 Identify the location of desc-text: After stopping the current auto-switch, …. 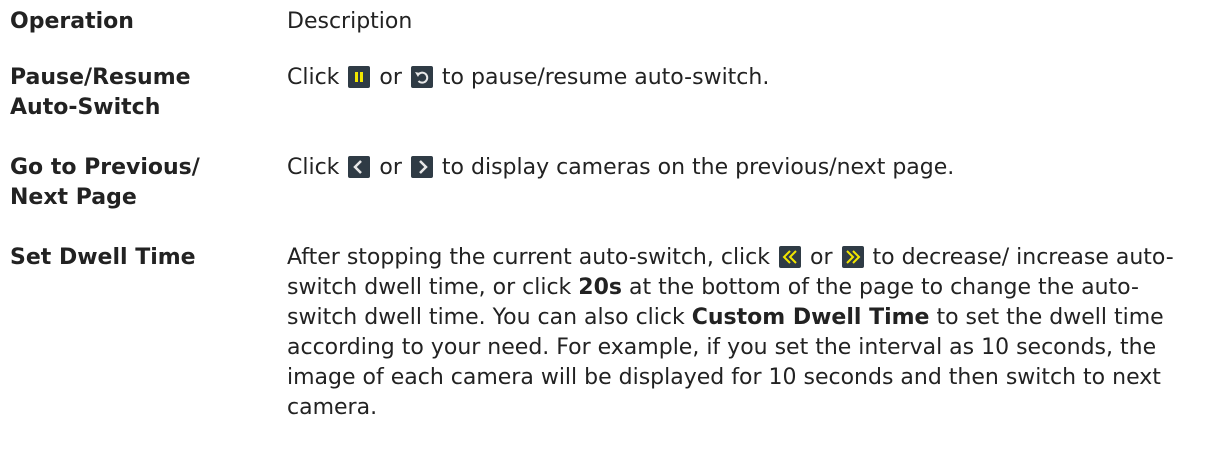
(532, 257).